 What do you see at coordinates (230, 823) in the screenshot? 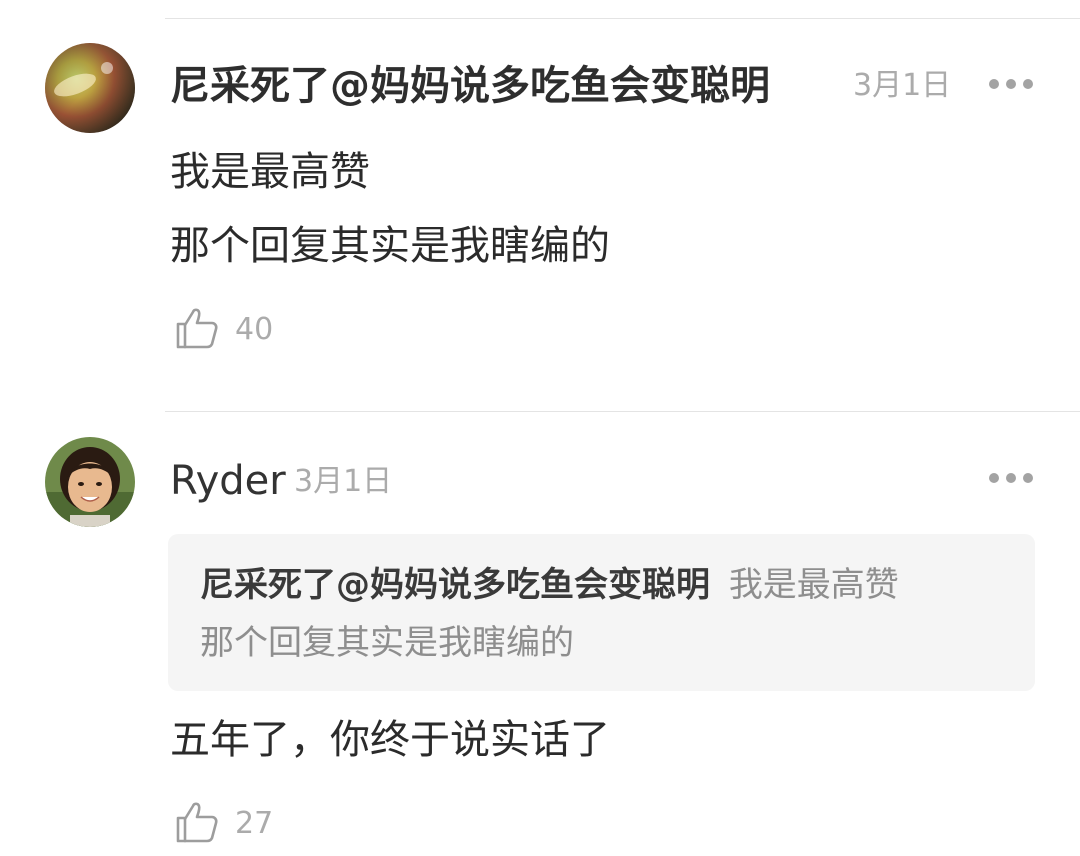
I see `like-button: 27` at bounding box center [230, 823].